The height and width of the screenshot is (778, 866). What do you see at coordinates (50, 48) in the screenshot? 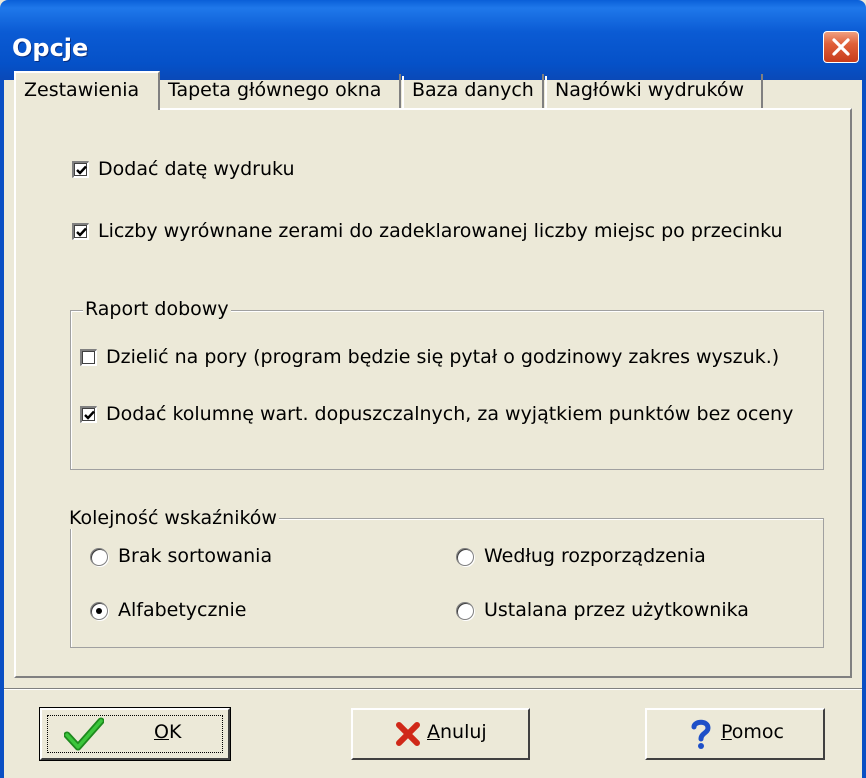
I see `window-title: Opcje` at bounding box center [50, 48].